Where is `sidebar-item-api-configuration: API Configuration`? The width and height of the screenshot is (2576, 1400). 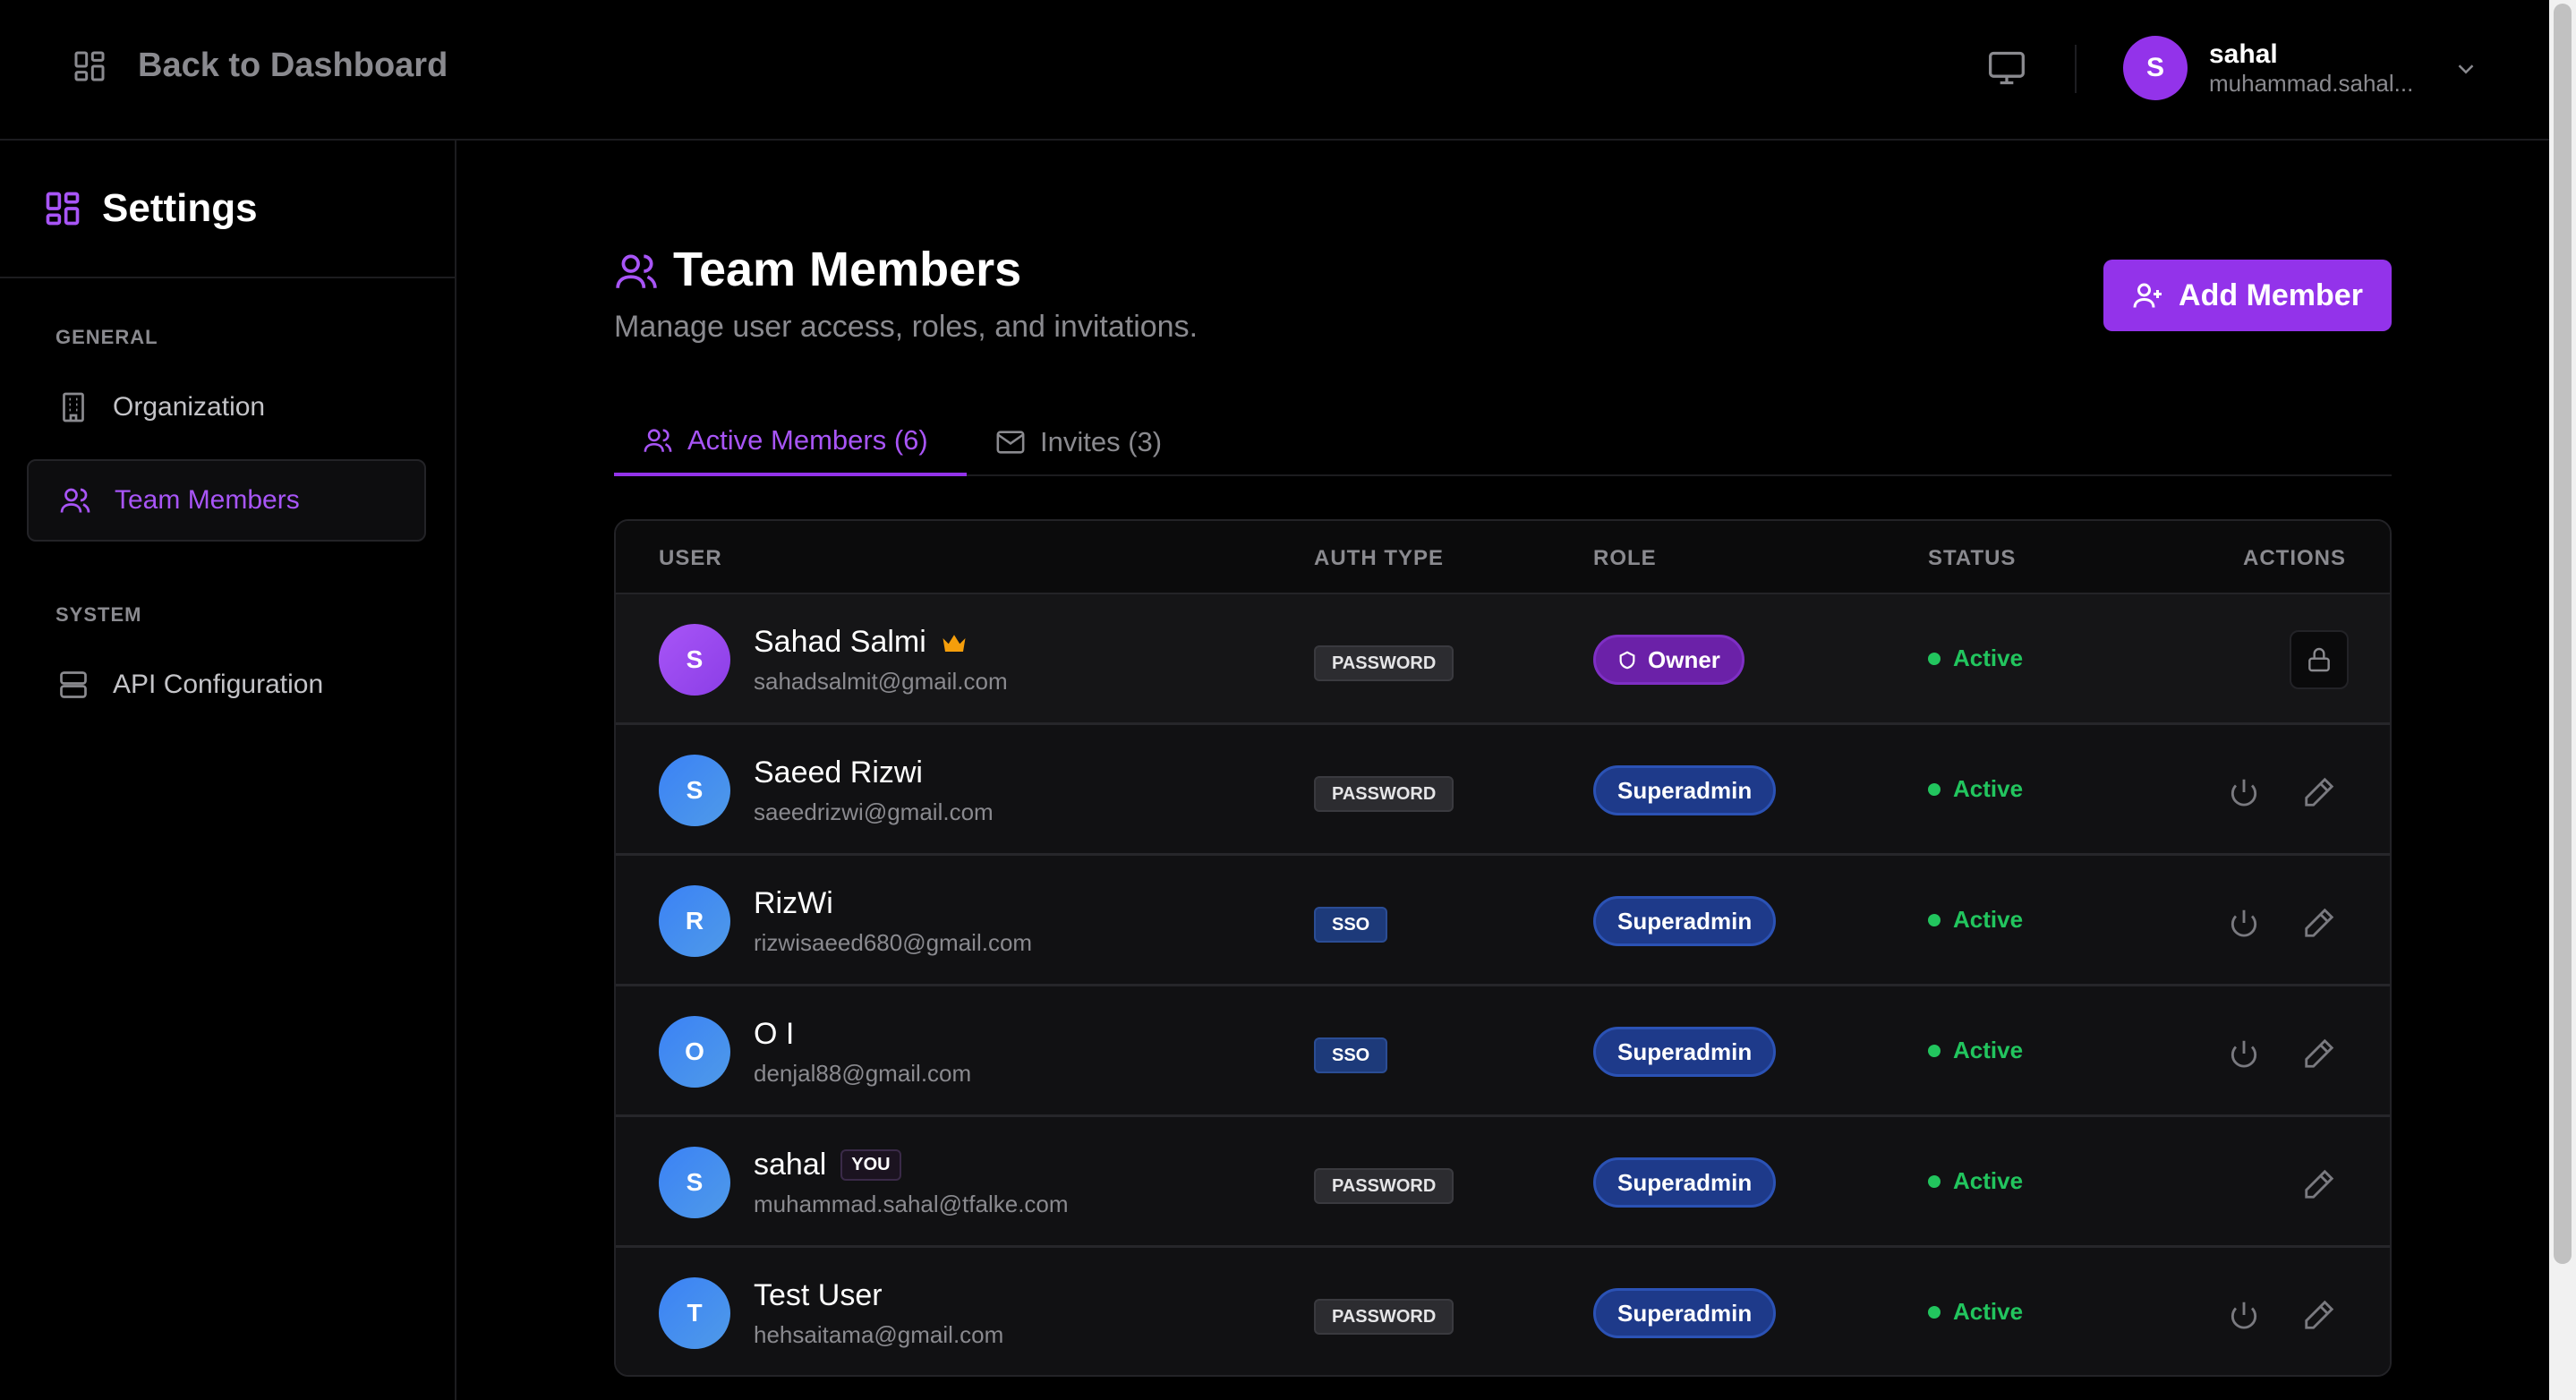 sidebar-item-api-configuration: API Configuration is located at coordinates (226, 685).